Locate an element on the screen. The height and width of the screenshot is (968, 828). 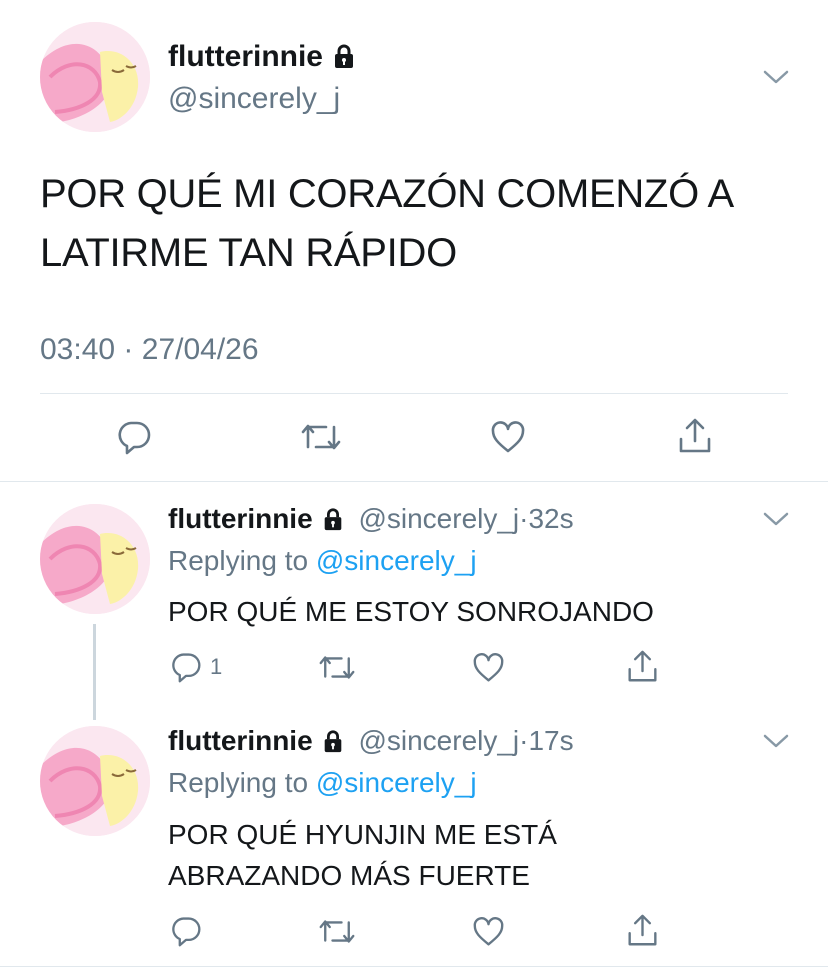
reply-text-line: POR QUÉ ME ESTOY SONROJANDO is located at coordinates (411, 611).